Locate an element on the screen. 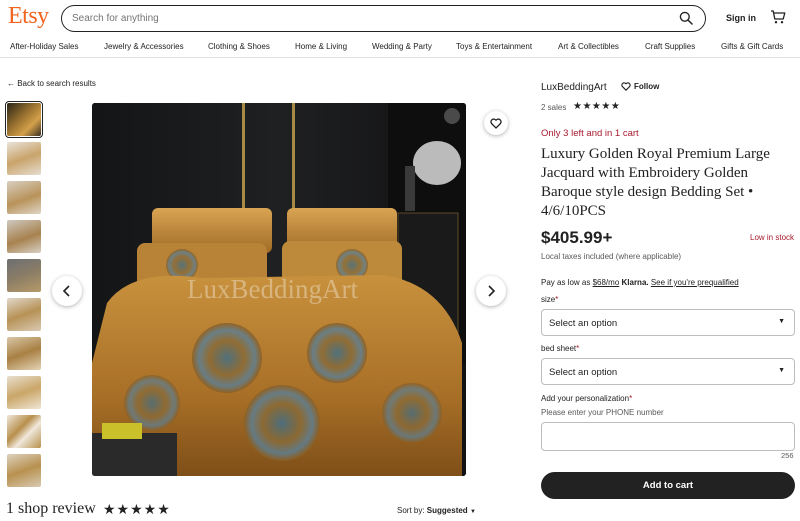 This screenshot has width=800, height=521. cart-icon is located at coordinates (778, 17).